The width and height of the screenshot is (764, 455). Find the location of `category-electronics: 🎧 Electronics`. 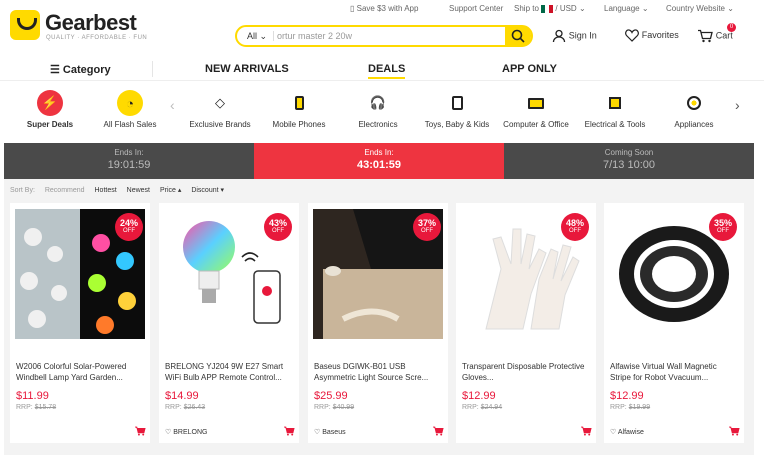

category-electronics: 🎧 Electronics is located at coordinates (378, 107).